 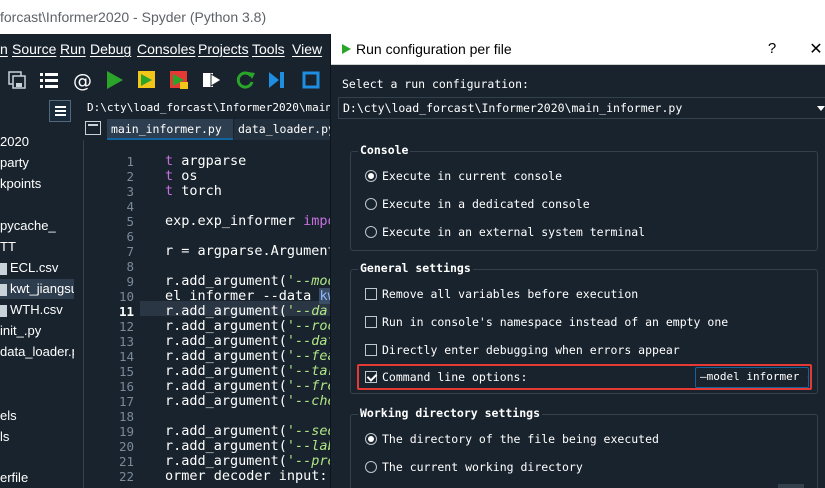 What do you see at coordinates (772, 48) in the screenshot?
I see `help-button: ?` at bounding box center [772, 48].